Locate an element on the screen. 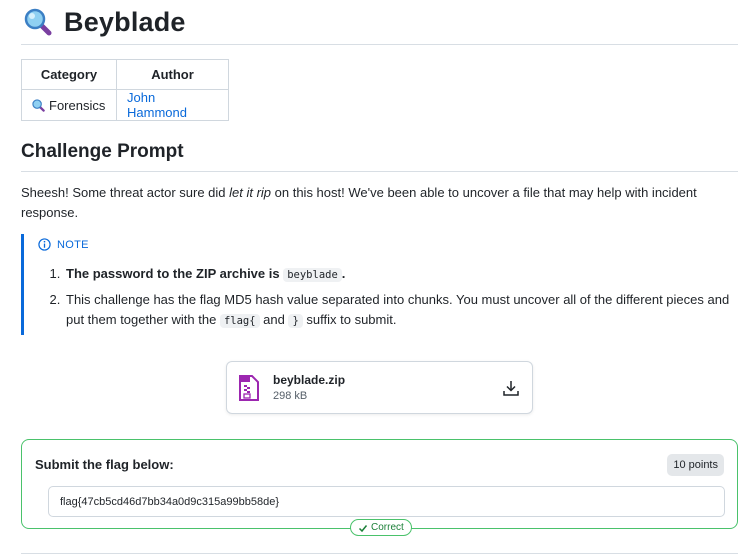 This screenshot has width=748, height=557. challenge-meta-table: Category Author Forensics John Hammond is located at coordinates (125, 90).